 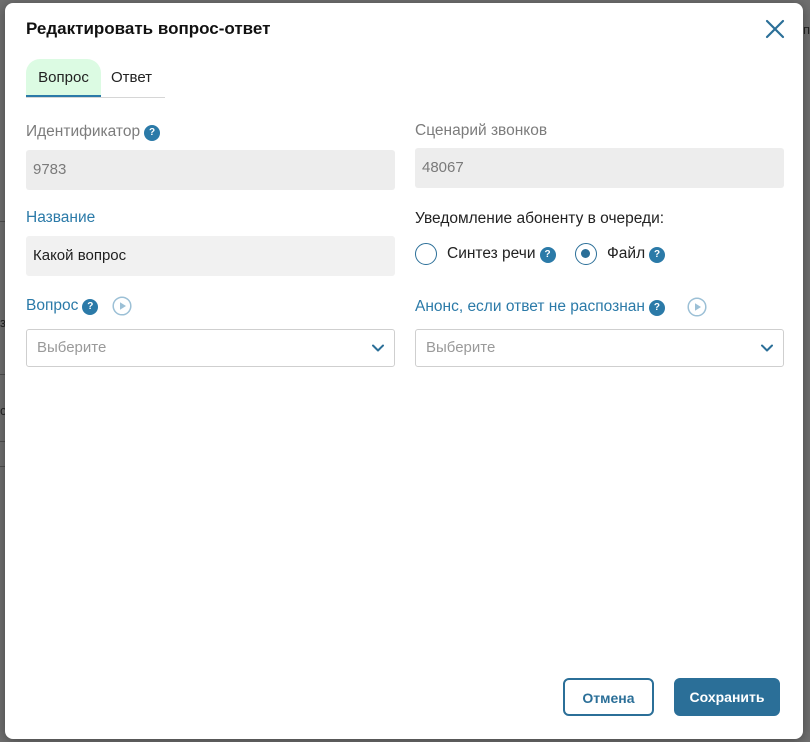 What do you see at coordinates (775, 29) in the screenshot?
I see `close-icon` at bounding box center [775, 29].